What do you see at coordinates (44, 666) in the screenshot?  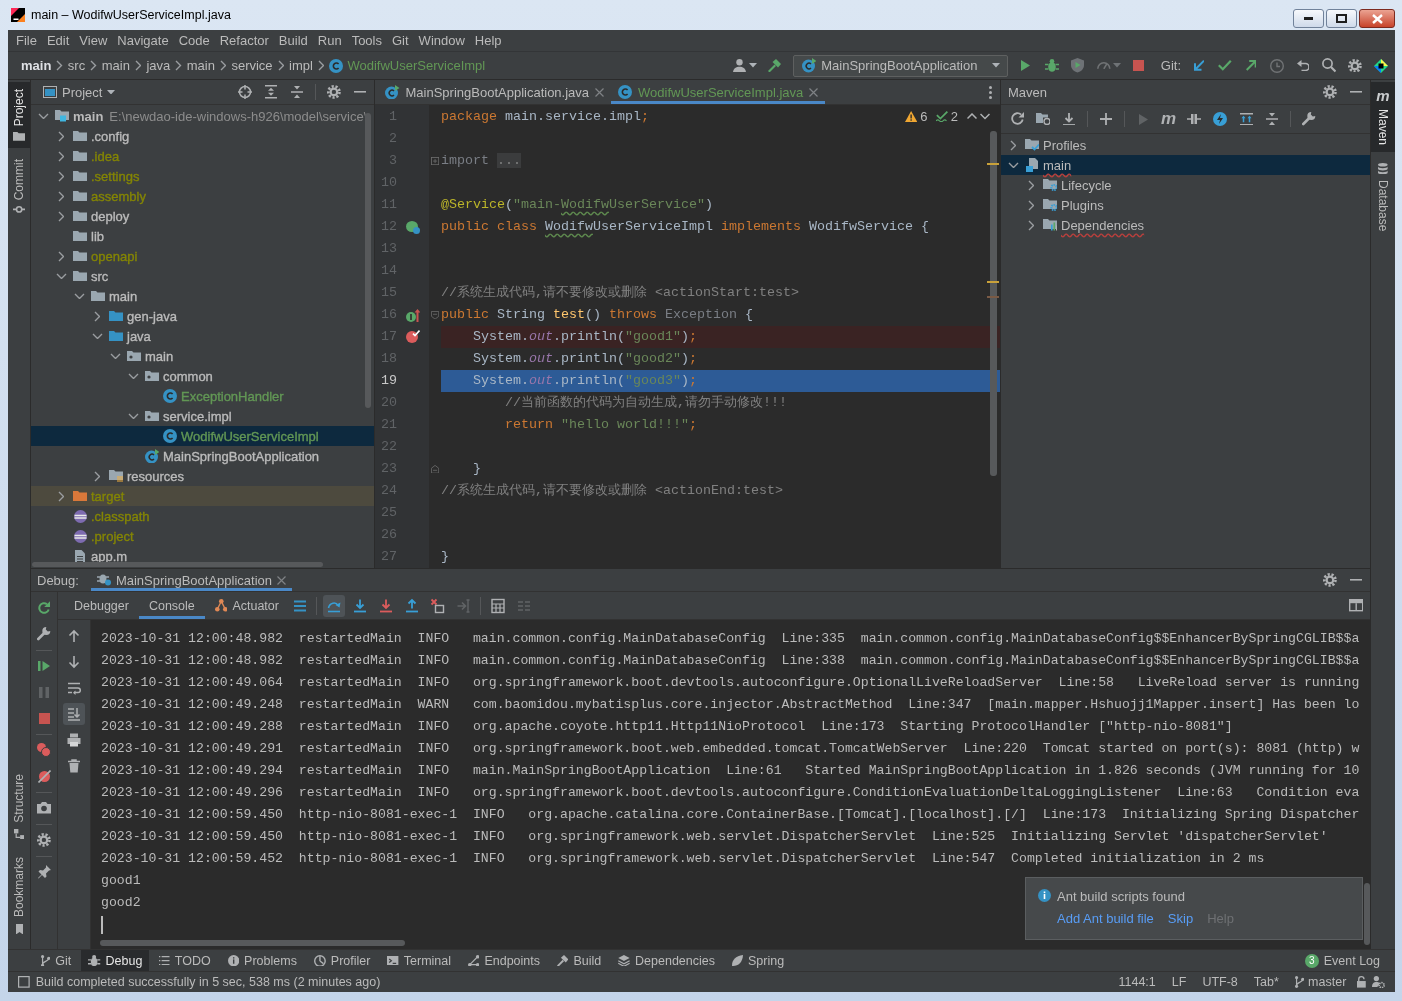 I see `resume-icon` at bounding box center [44, 666].